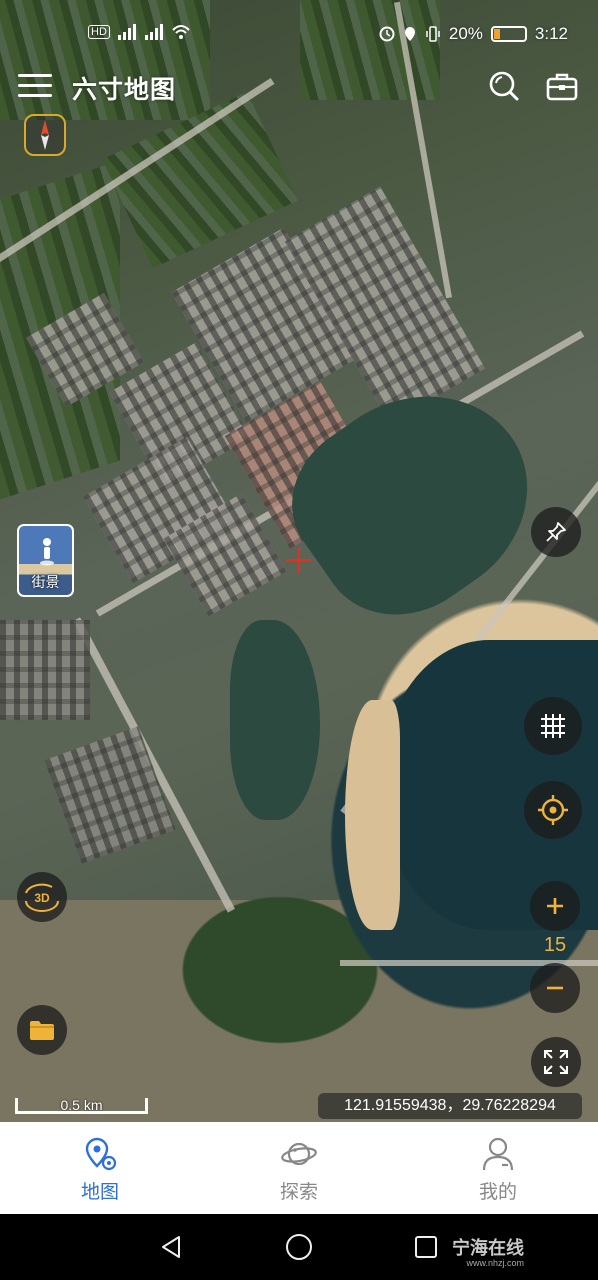 The image size is (598, 1280). I want to click on home-icon, so click(299, 1247).